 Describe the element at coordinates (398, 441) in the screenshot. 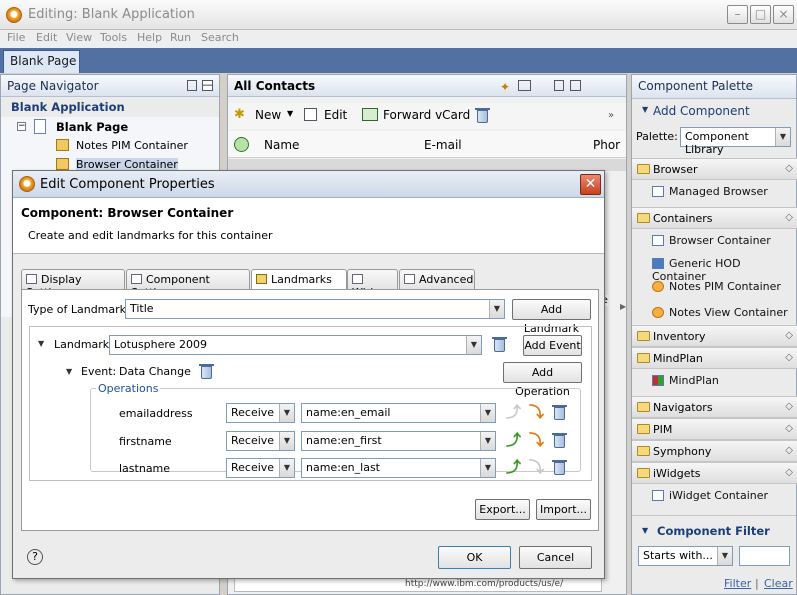

I see `operation-target-select: name:en_first ▼` at that location.